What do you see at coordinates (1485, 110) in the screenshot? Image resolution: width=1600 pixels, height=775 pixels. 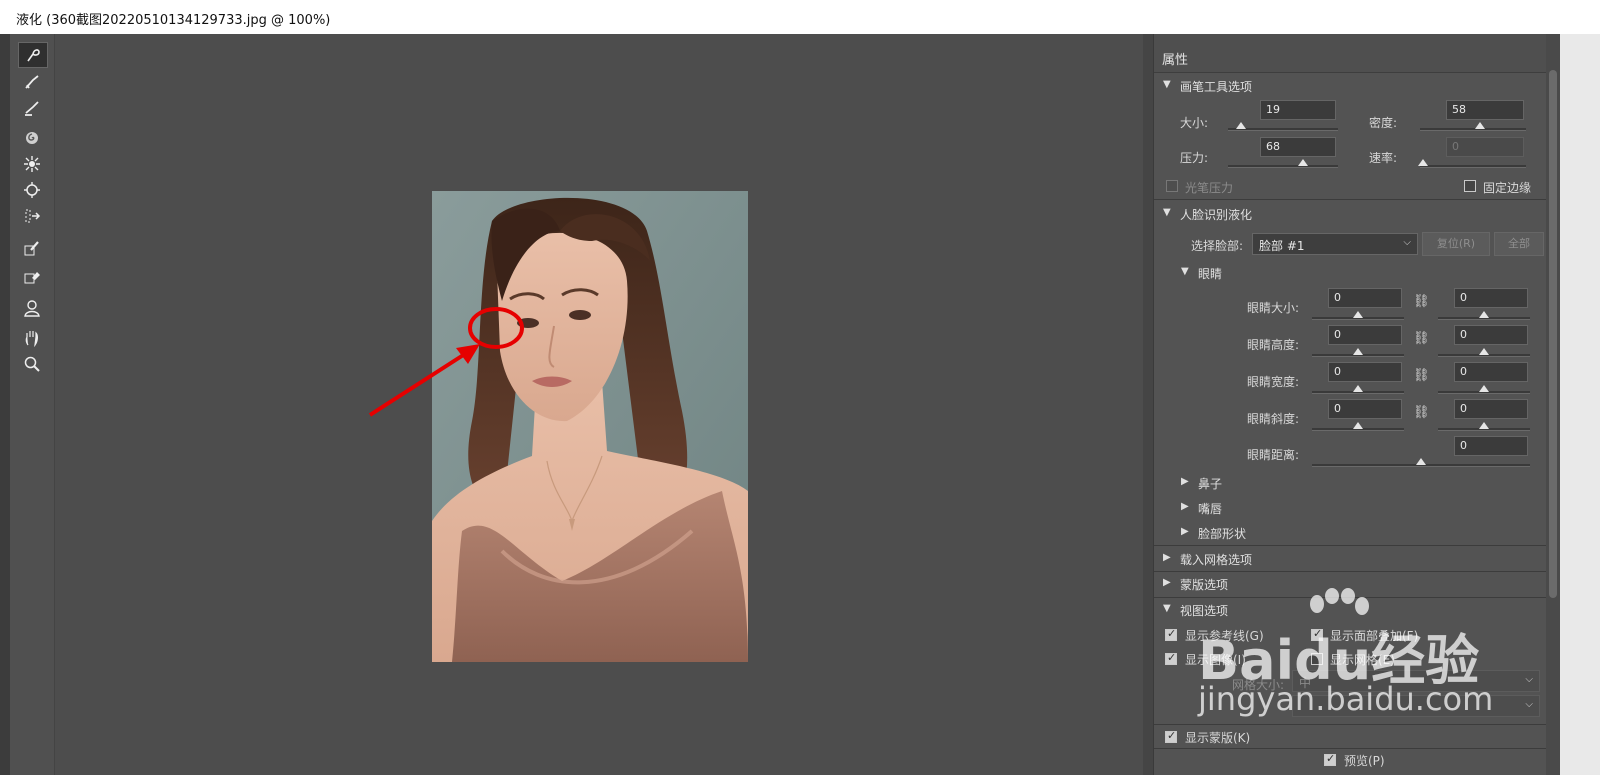 I see `density-field: 58` at bounding box center [1485, 110].